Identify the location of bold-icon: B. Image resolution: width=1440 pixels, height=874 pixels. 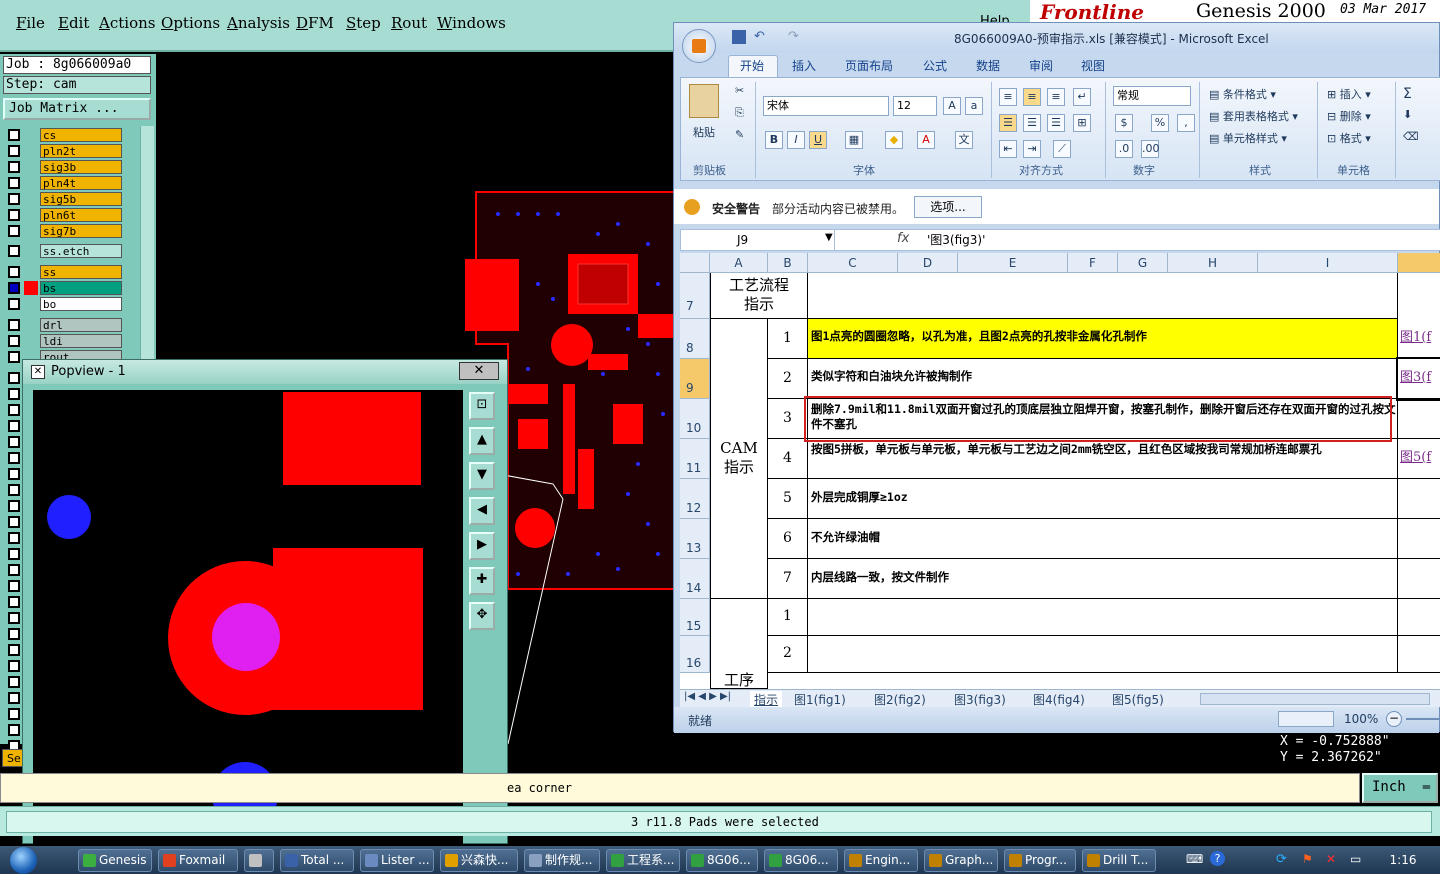
(774, 140).